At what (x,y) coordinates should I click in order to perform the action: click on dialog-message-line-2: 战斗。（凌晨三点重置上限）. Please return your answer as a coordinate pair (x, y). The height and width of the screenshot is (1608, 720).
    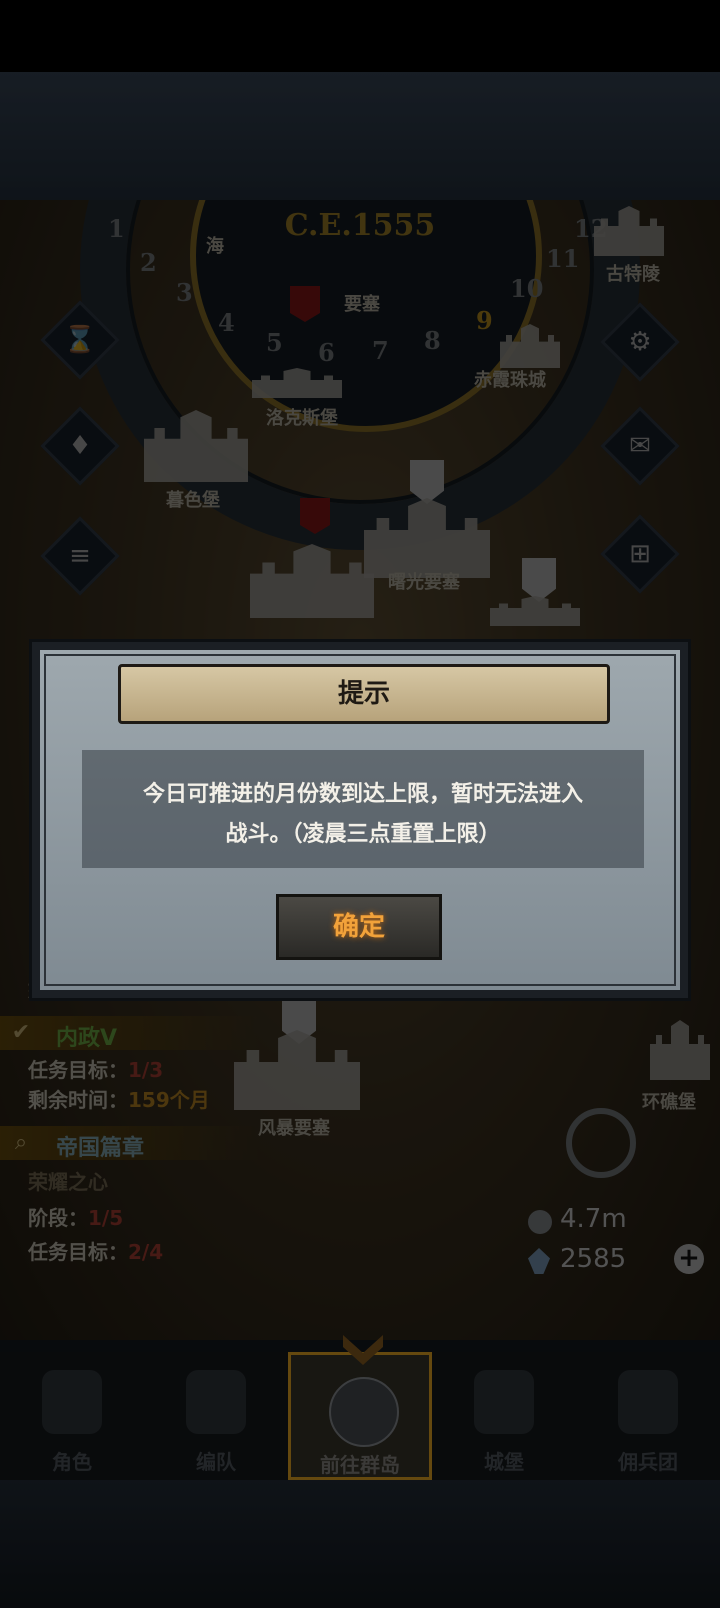
    Looking at the image, I should click on (363, 834).